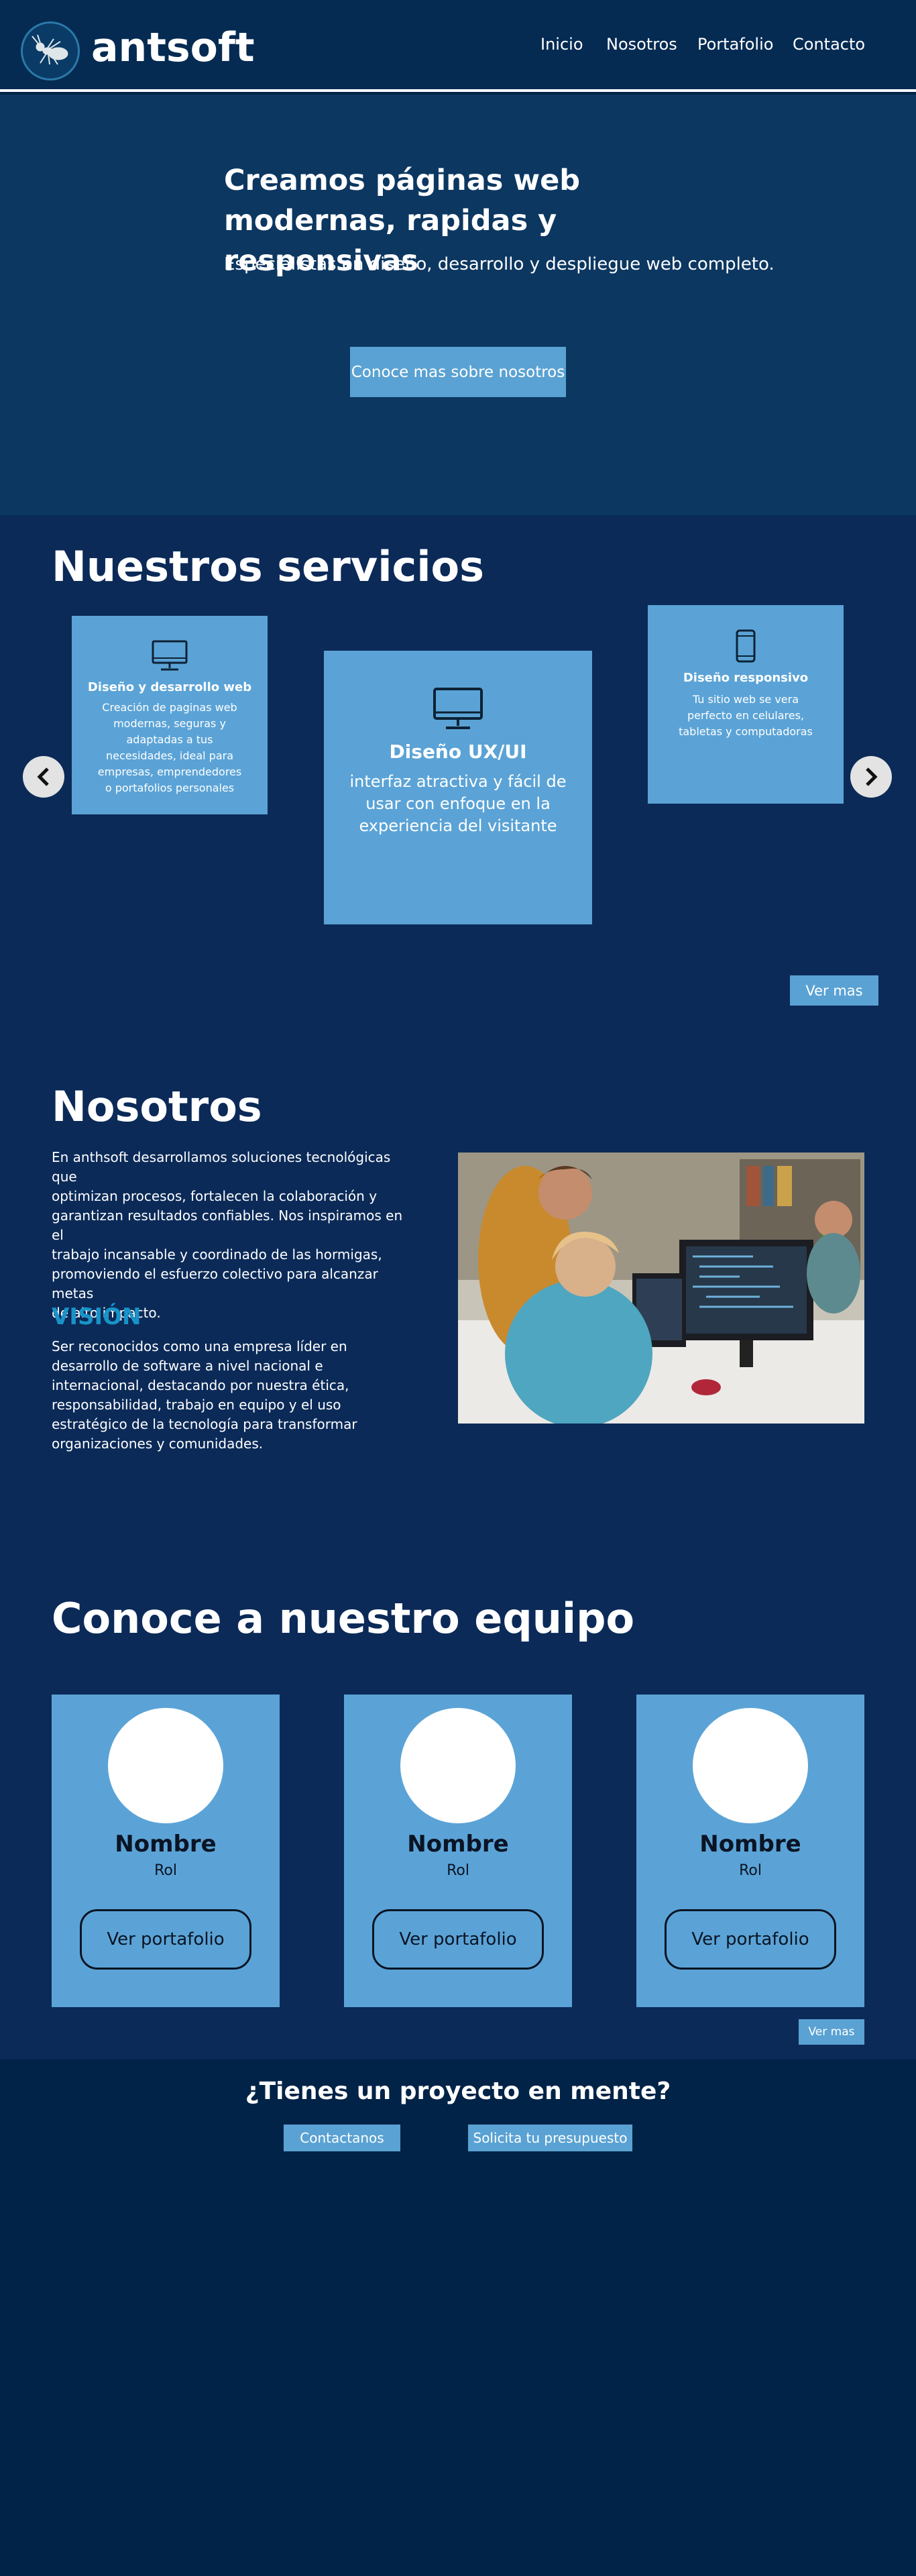  What do you see at coordinates (746, 731) in the screenshot?
I see `service-card-line: tabletas y computadoras` at bounding box center [746, 731].